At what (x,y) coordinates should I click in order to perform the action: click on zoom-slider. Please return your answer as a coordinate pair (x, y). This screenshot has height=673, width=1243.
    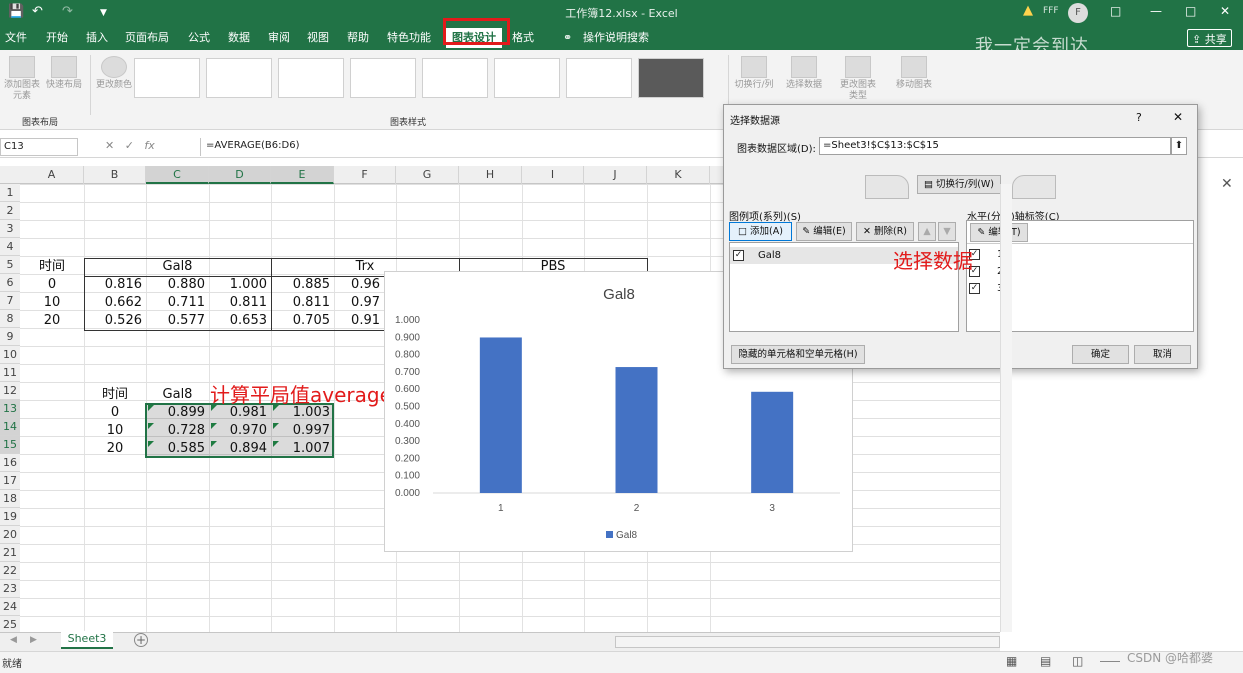
    Looking at the image, I should click on (1110, 661).